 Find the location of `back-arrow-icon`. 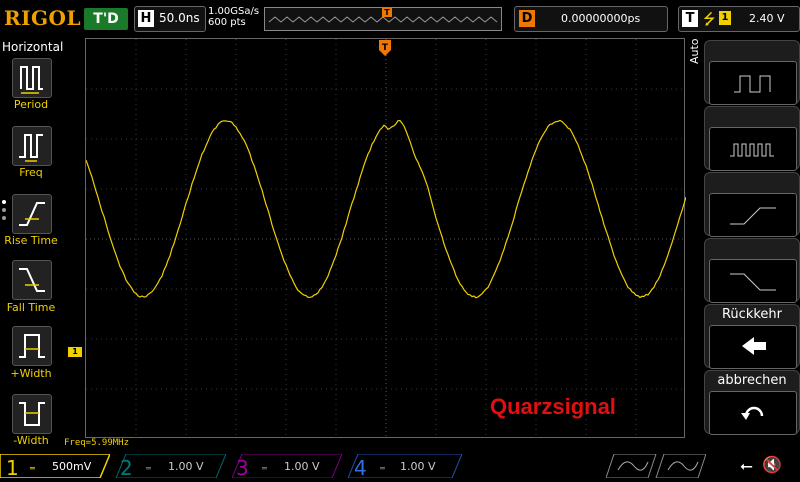

back-arrow-icon is located at coordinates (753, 346).